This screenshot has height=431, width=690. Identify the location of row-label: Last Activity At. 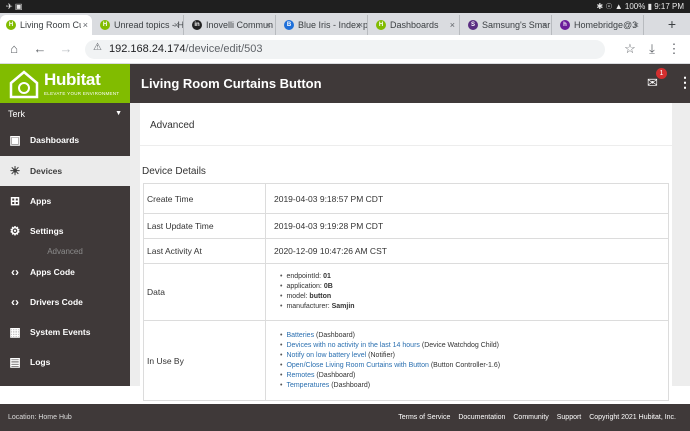
(204, 251).